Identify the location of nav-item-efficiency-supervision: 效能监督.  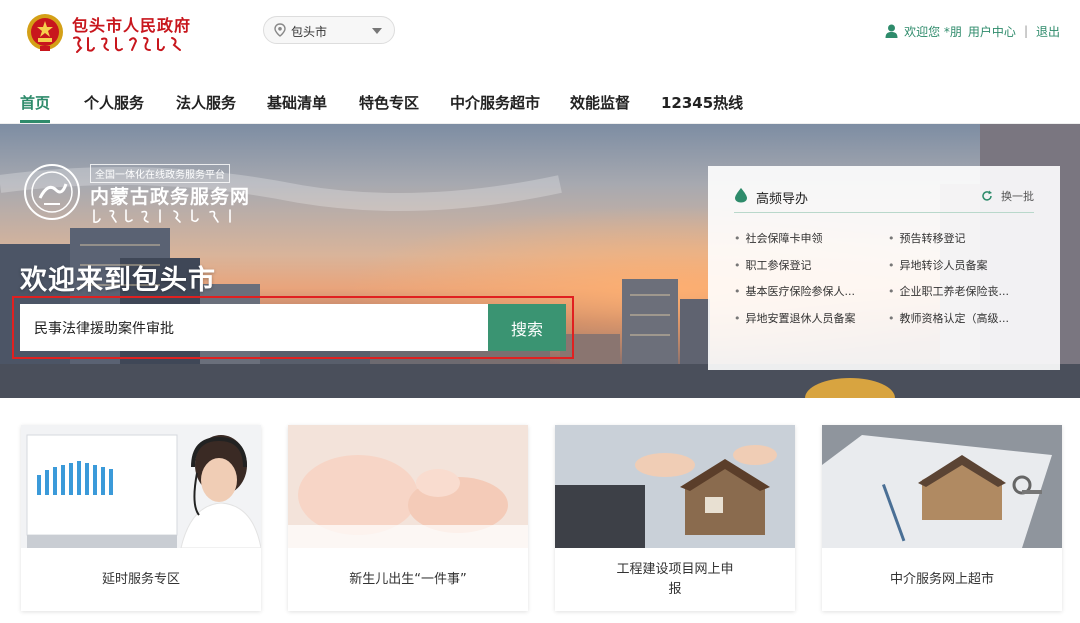
(600, 102).